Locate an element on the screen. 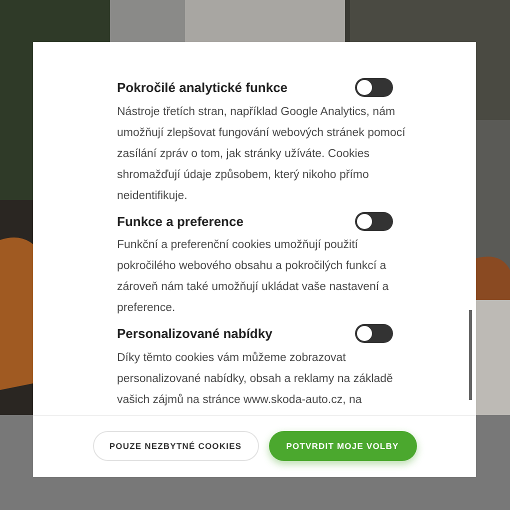 Image resolution: width=510 pixels, height=510 pixels. section-description: Nástroje třetích stran, například Google Analytics, nám umožňují zlepšovat fungování webových stránek pomocí zasílání zpráv o tom, jak stránky užíváte. Cookies shromažďují údaje způsobem, který nikoho přímo neidentifikuje. is located at coordinates (261, 154).